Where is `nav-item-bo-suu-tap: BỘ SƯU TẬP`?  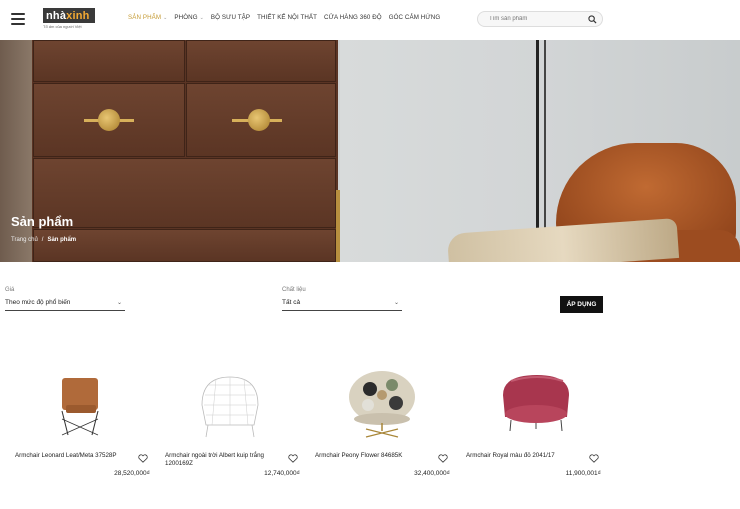
nav-item-bo-suu-tap: BỘ SƯU TẬP is located at coordinates (230, 17).